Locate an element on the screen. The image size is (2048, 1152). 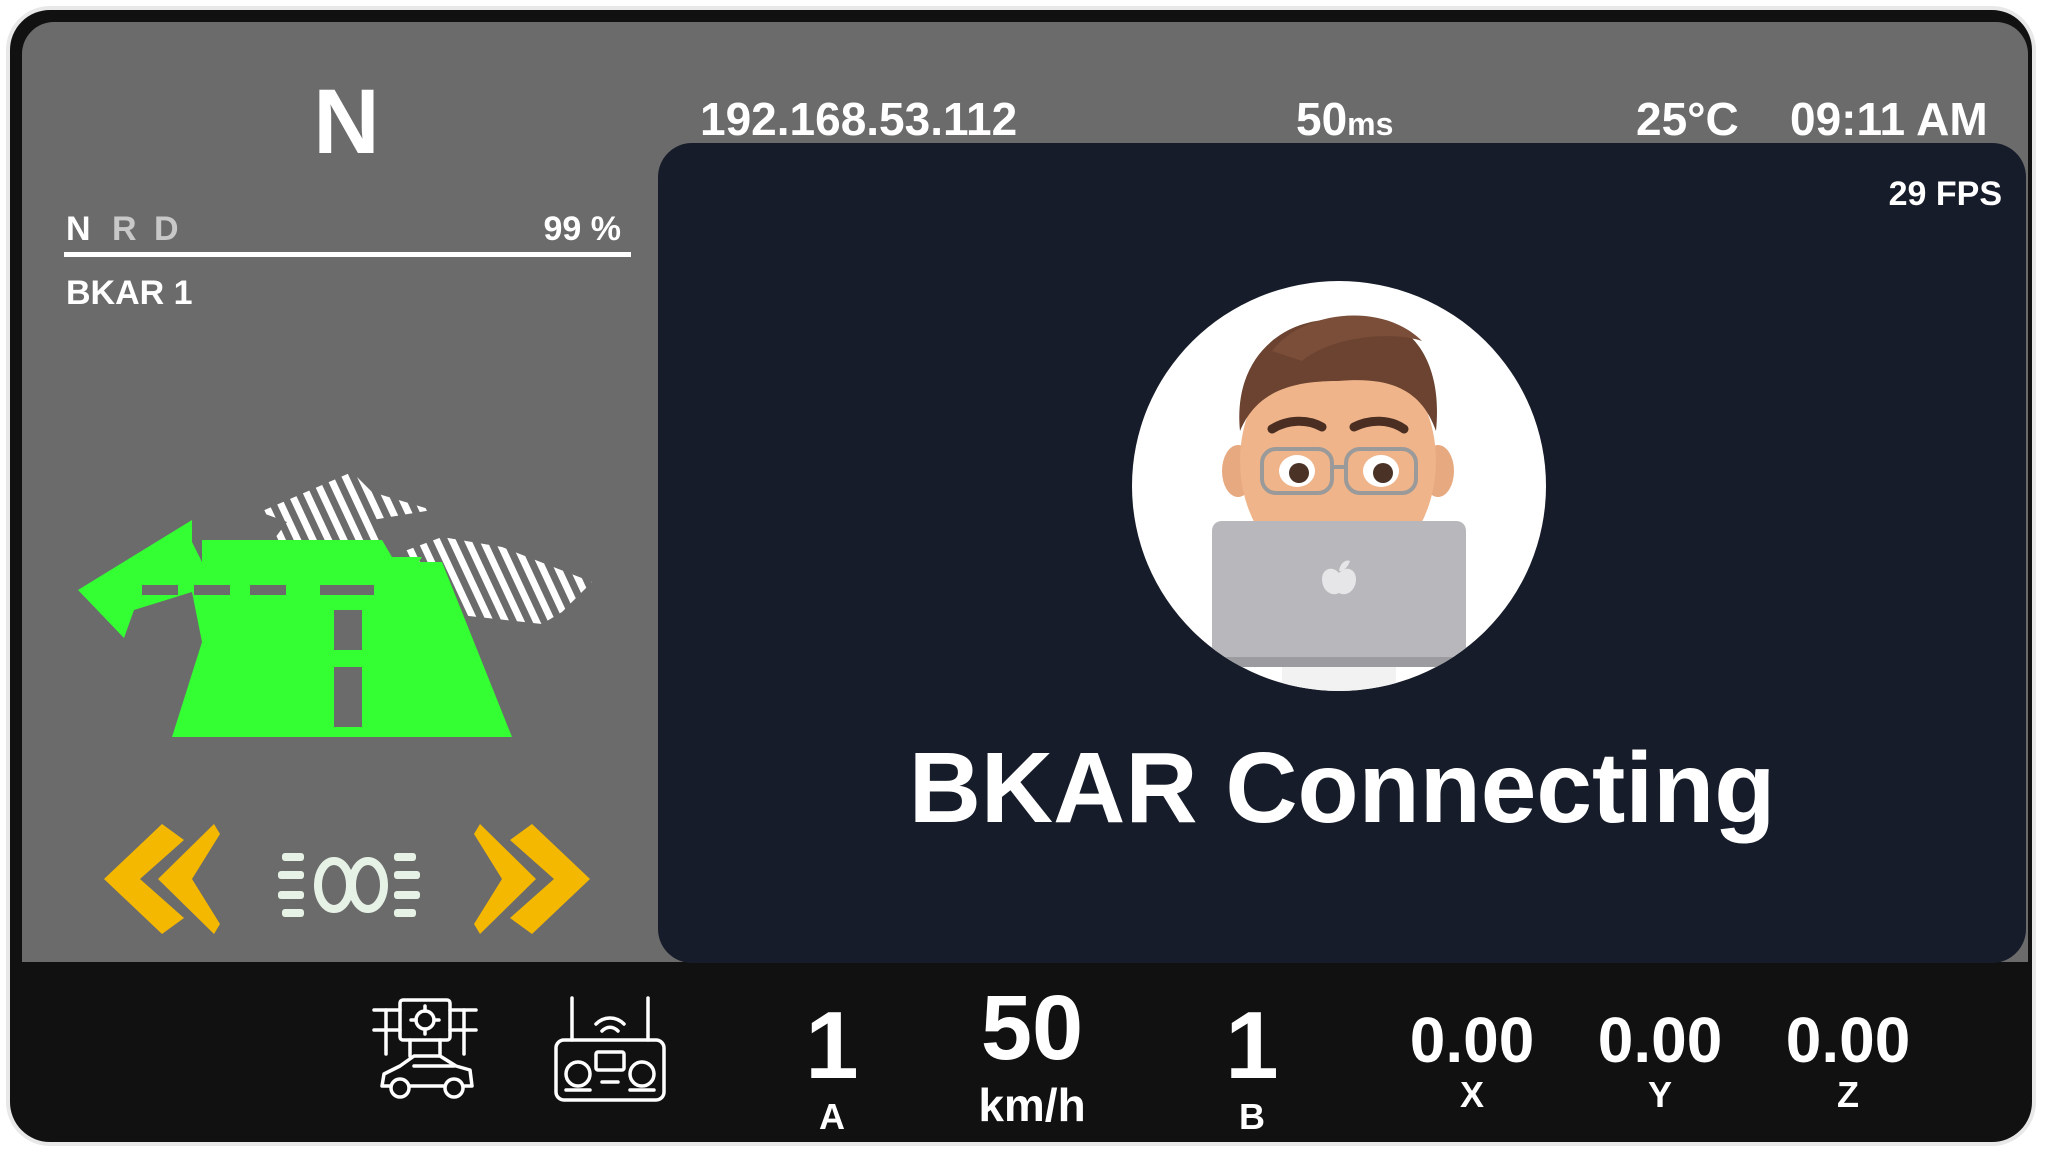
gear-selector: N R D 99 % is located at coordinates (348, 229).